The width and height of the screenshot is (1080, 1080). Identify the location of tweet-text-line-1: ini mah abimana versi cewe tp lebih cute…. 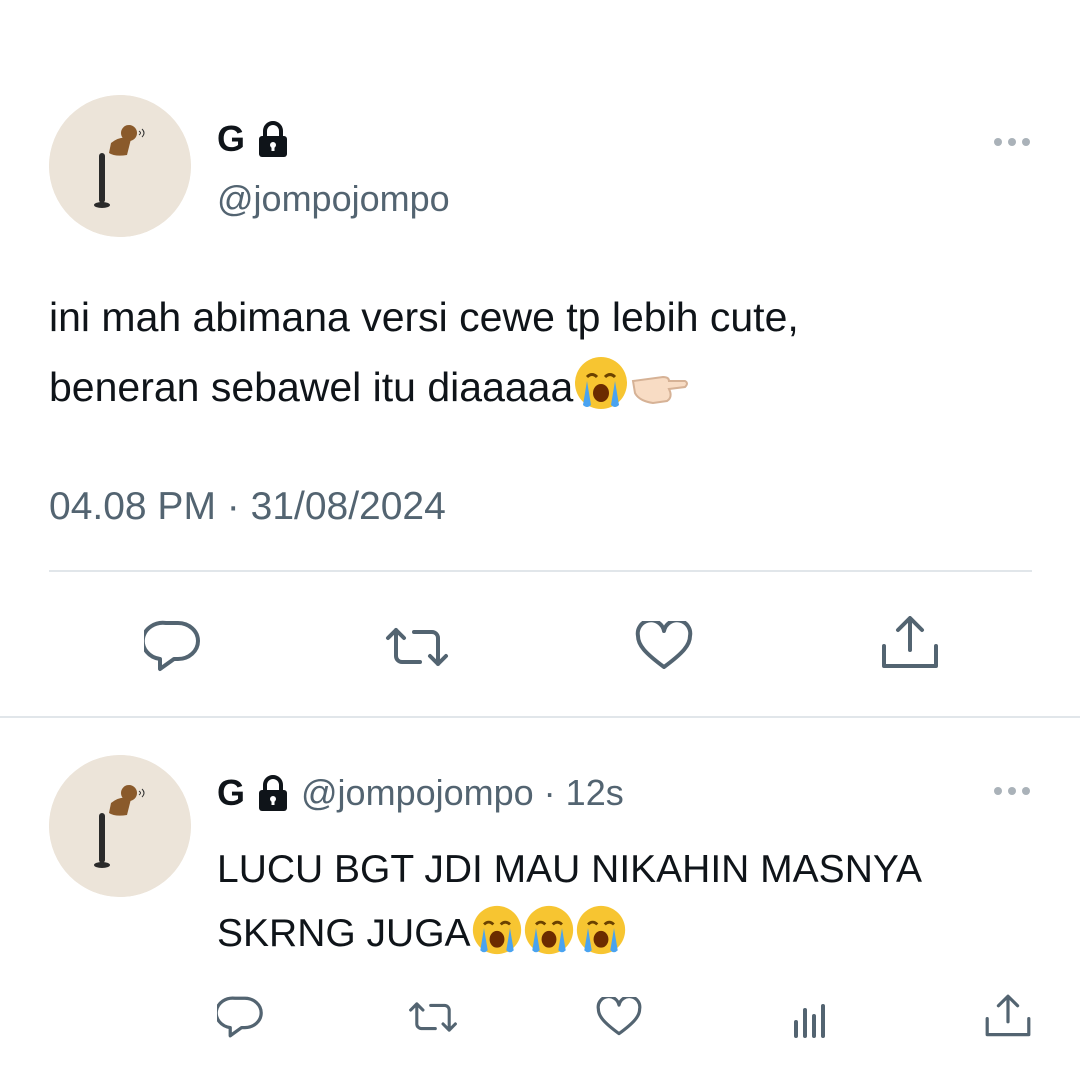
(424, 317).